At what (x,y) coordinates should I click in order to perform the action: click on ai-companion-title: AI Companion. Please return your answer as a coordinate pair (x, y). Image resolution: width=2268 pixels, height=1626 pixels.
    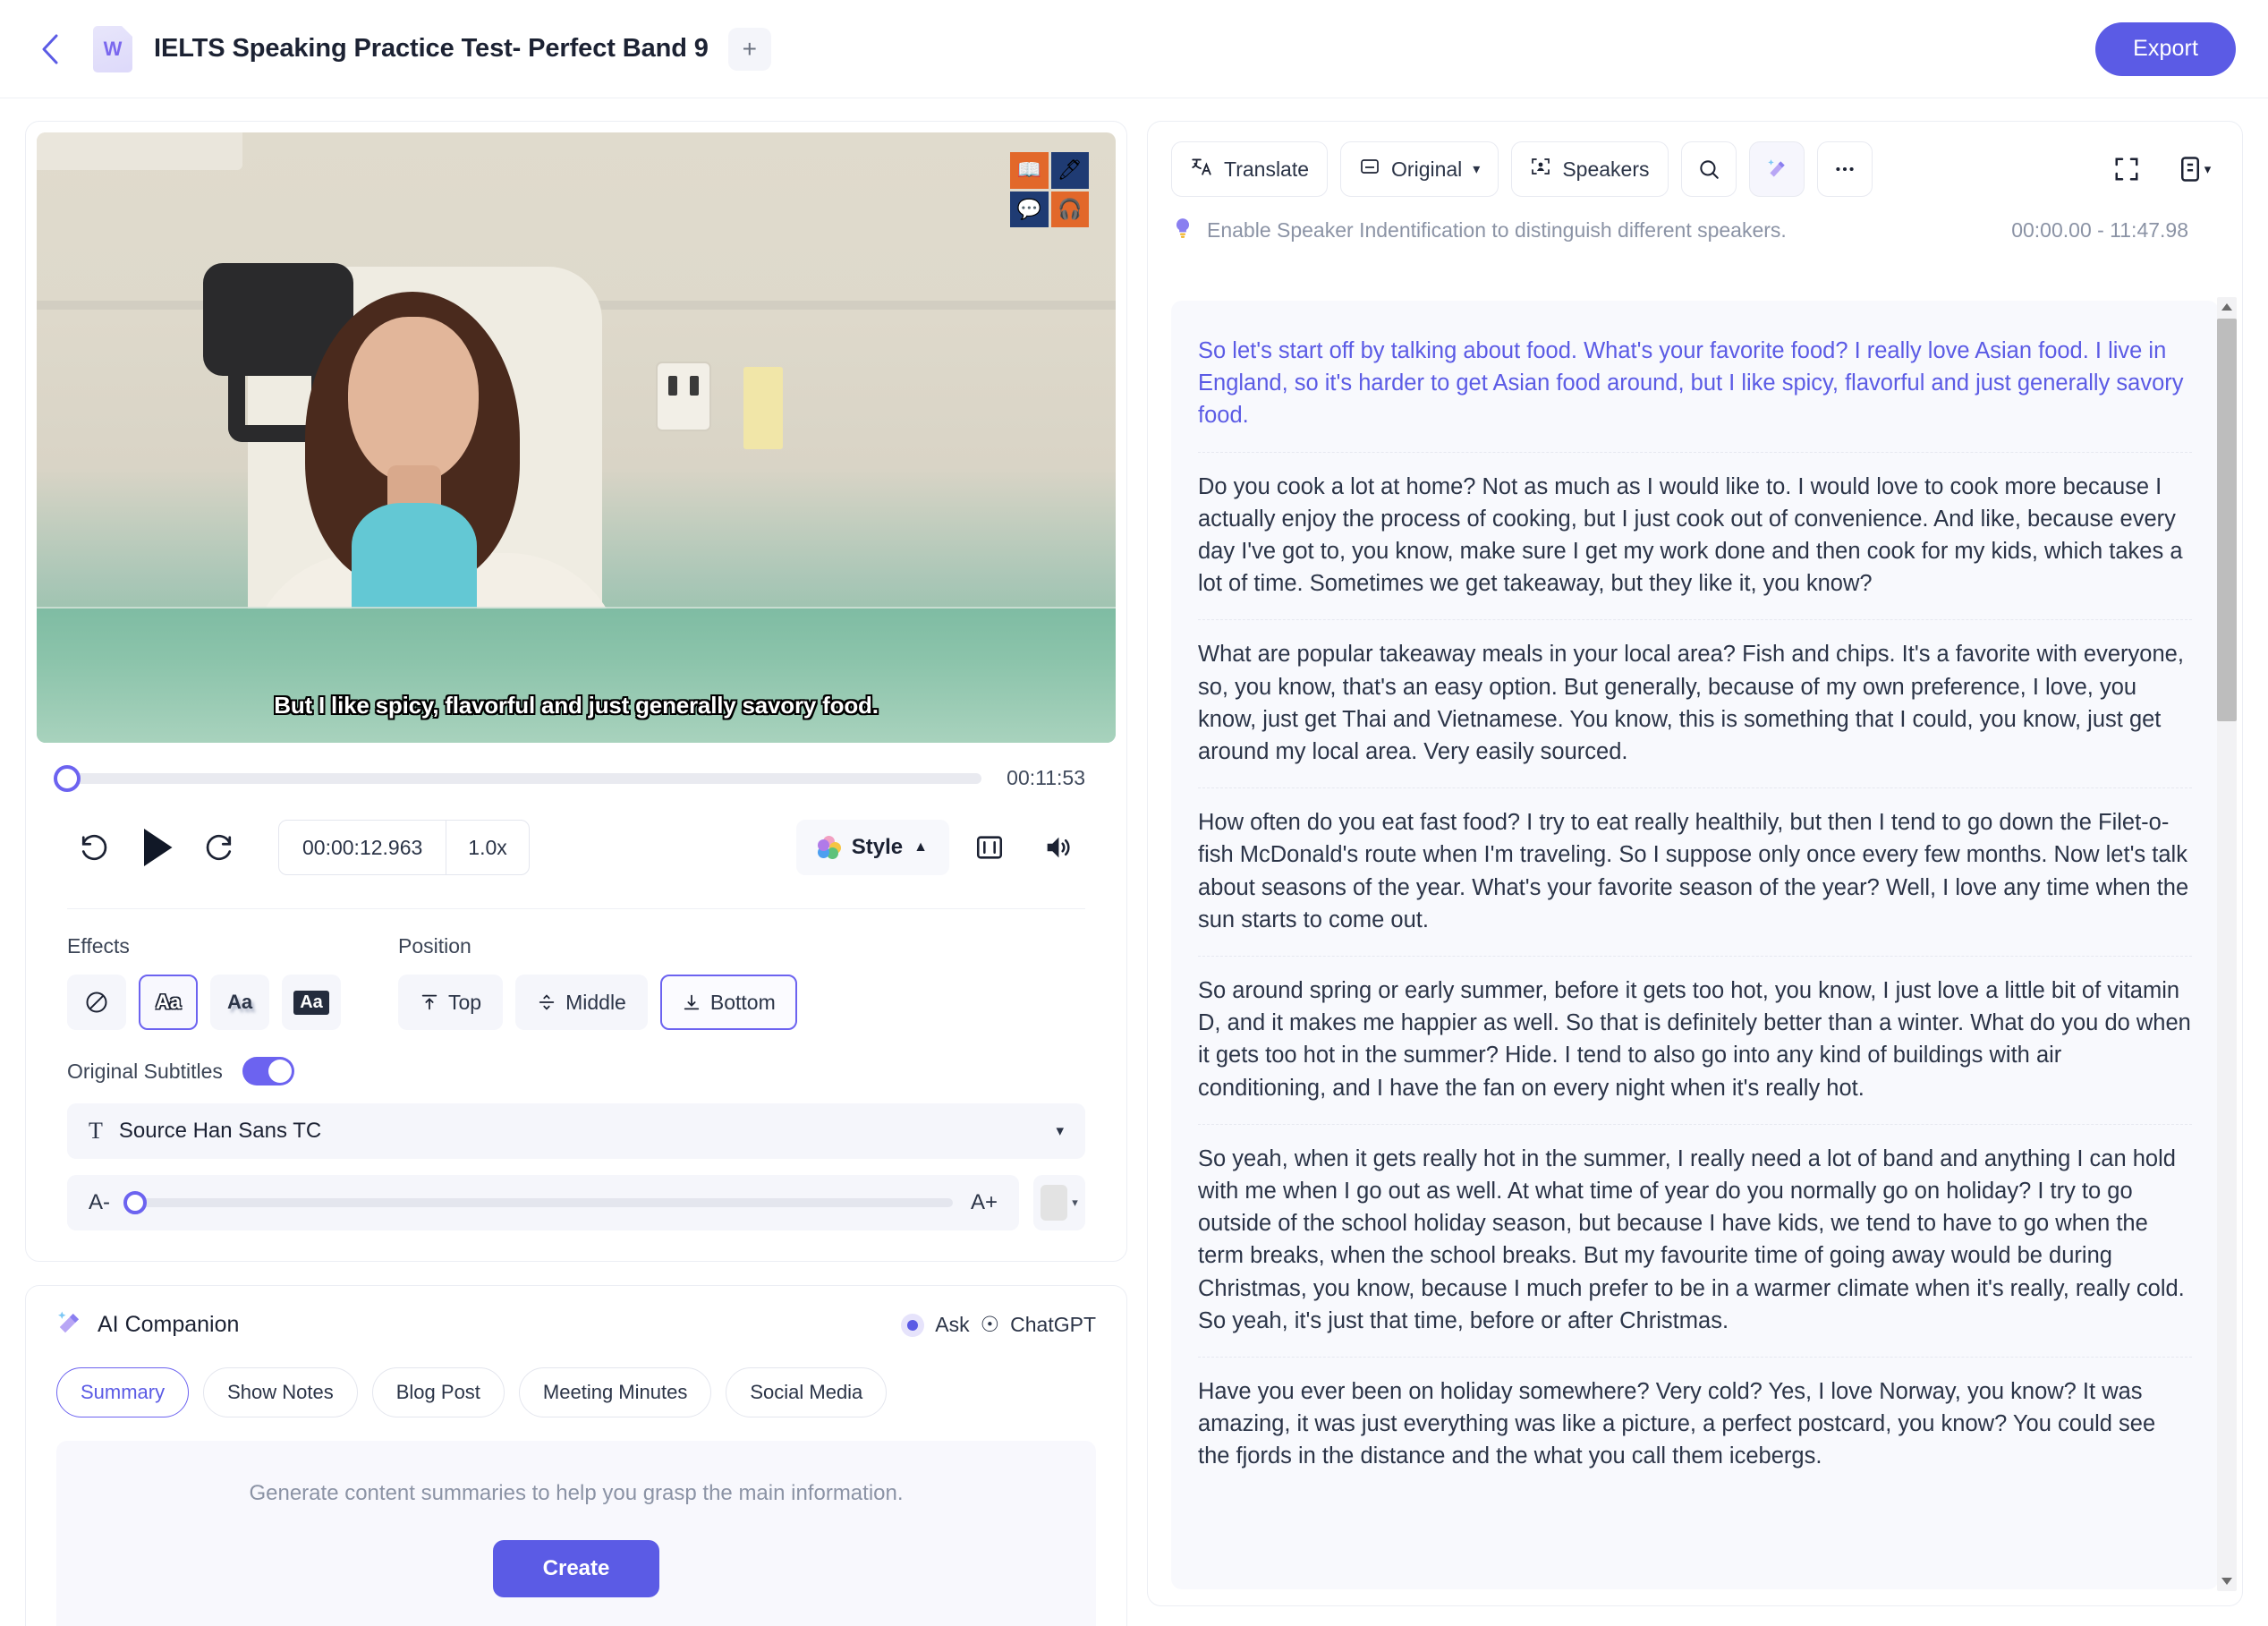
    Looking at the image, I should click on (169, 1324).